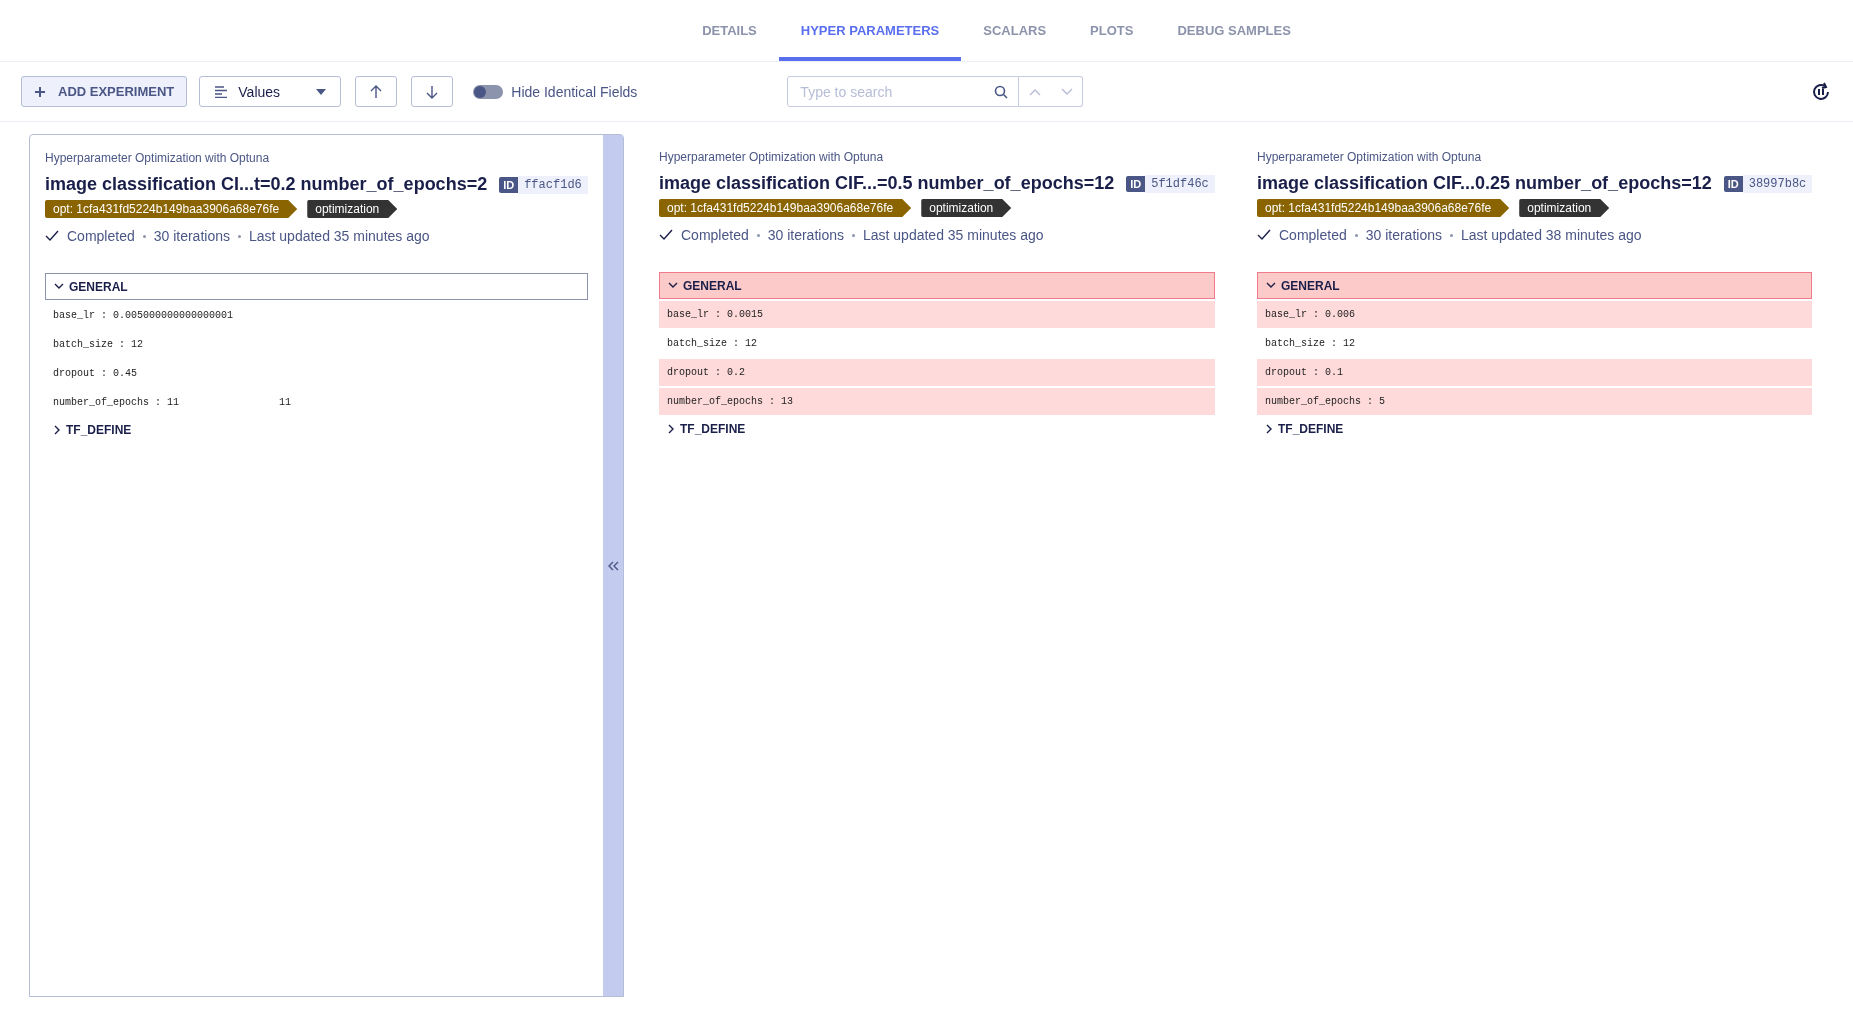  Describe the element at coordinates (285, 402) in the screenshot. I see `param-extra-text: 11` at that location.